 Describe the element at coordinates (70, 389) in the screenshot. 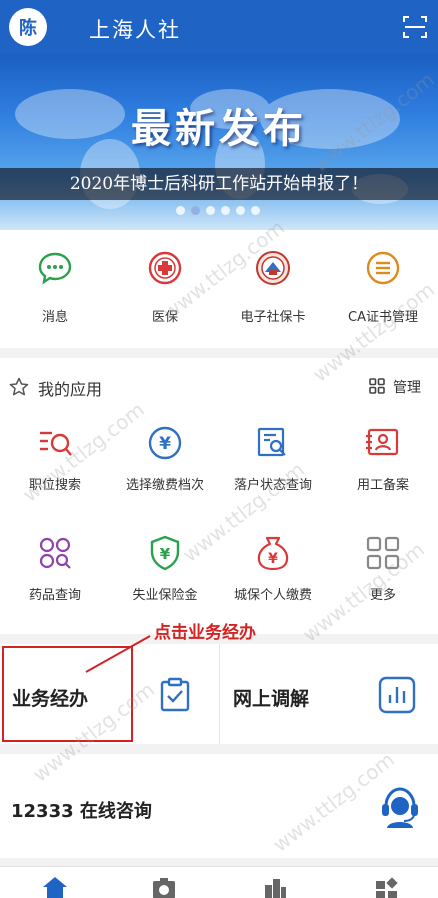

I see `my-apps-title: 我的应用` at that location.